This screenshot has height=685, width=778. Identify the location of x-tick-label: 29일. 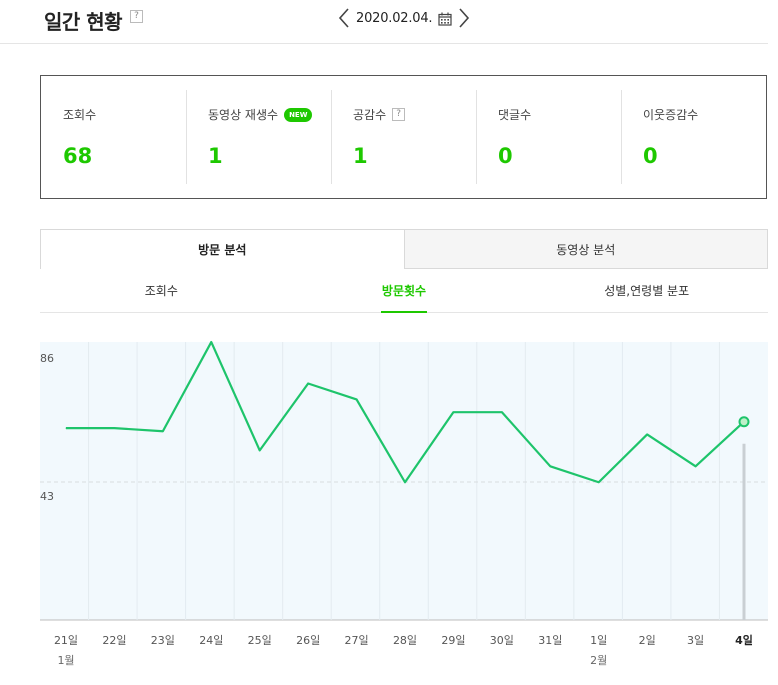
(453, 640).